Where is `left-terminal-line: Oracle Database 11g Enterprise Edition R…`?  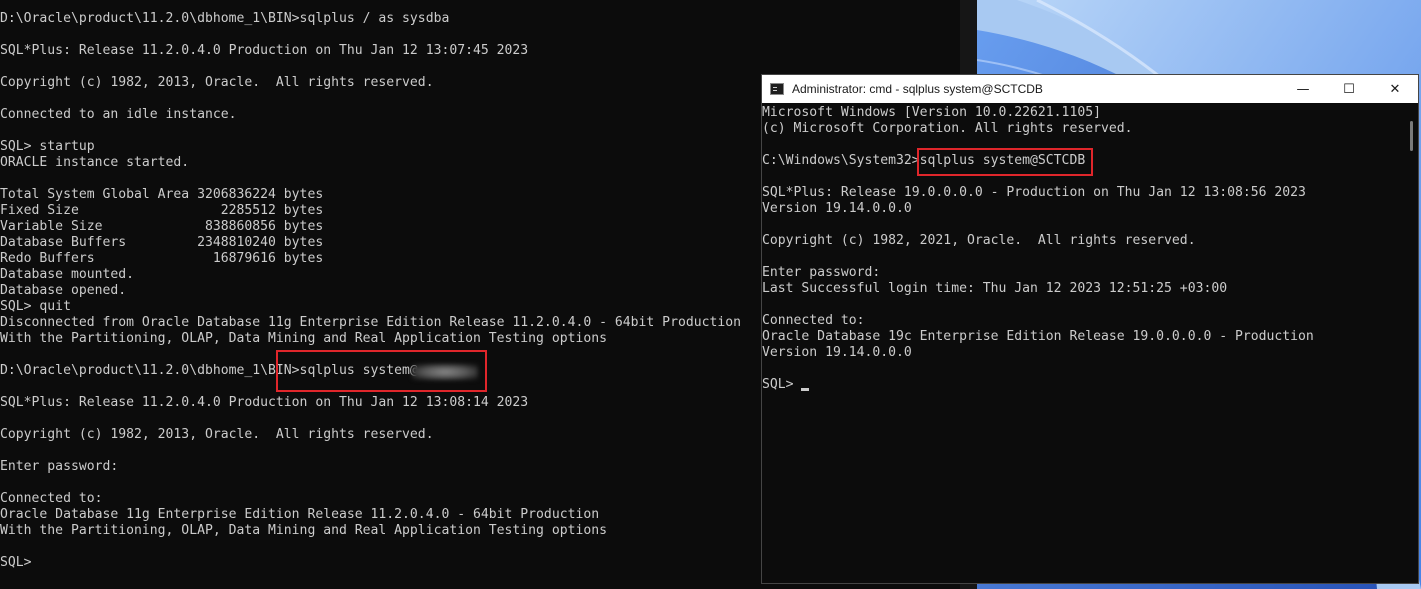
left-terminal-line: Oracle Database 11g Enterprise Edition R… is located at coordinates (300, 514).